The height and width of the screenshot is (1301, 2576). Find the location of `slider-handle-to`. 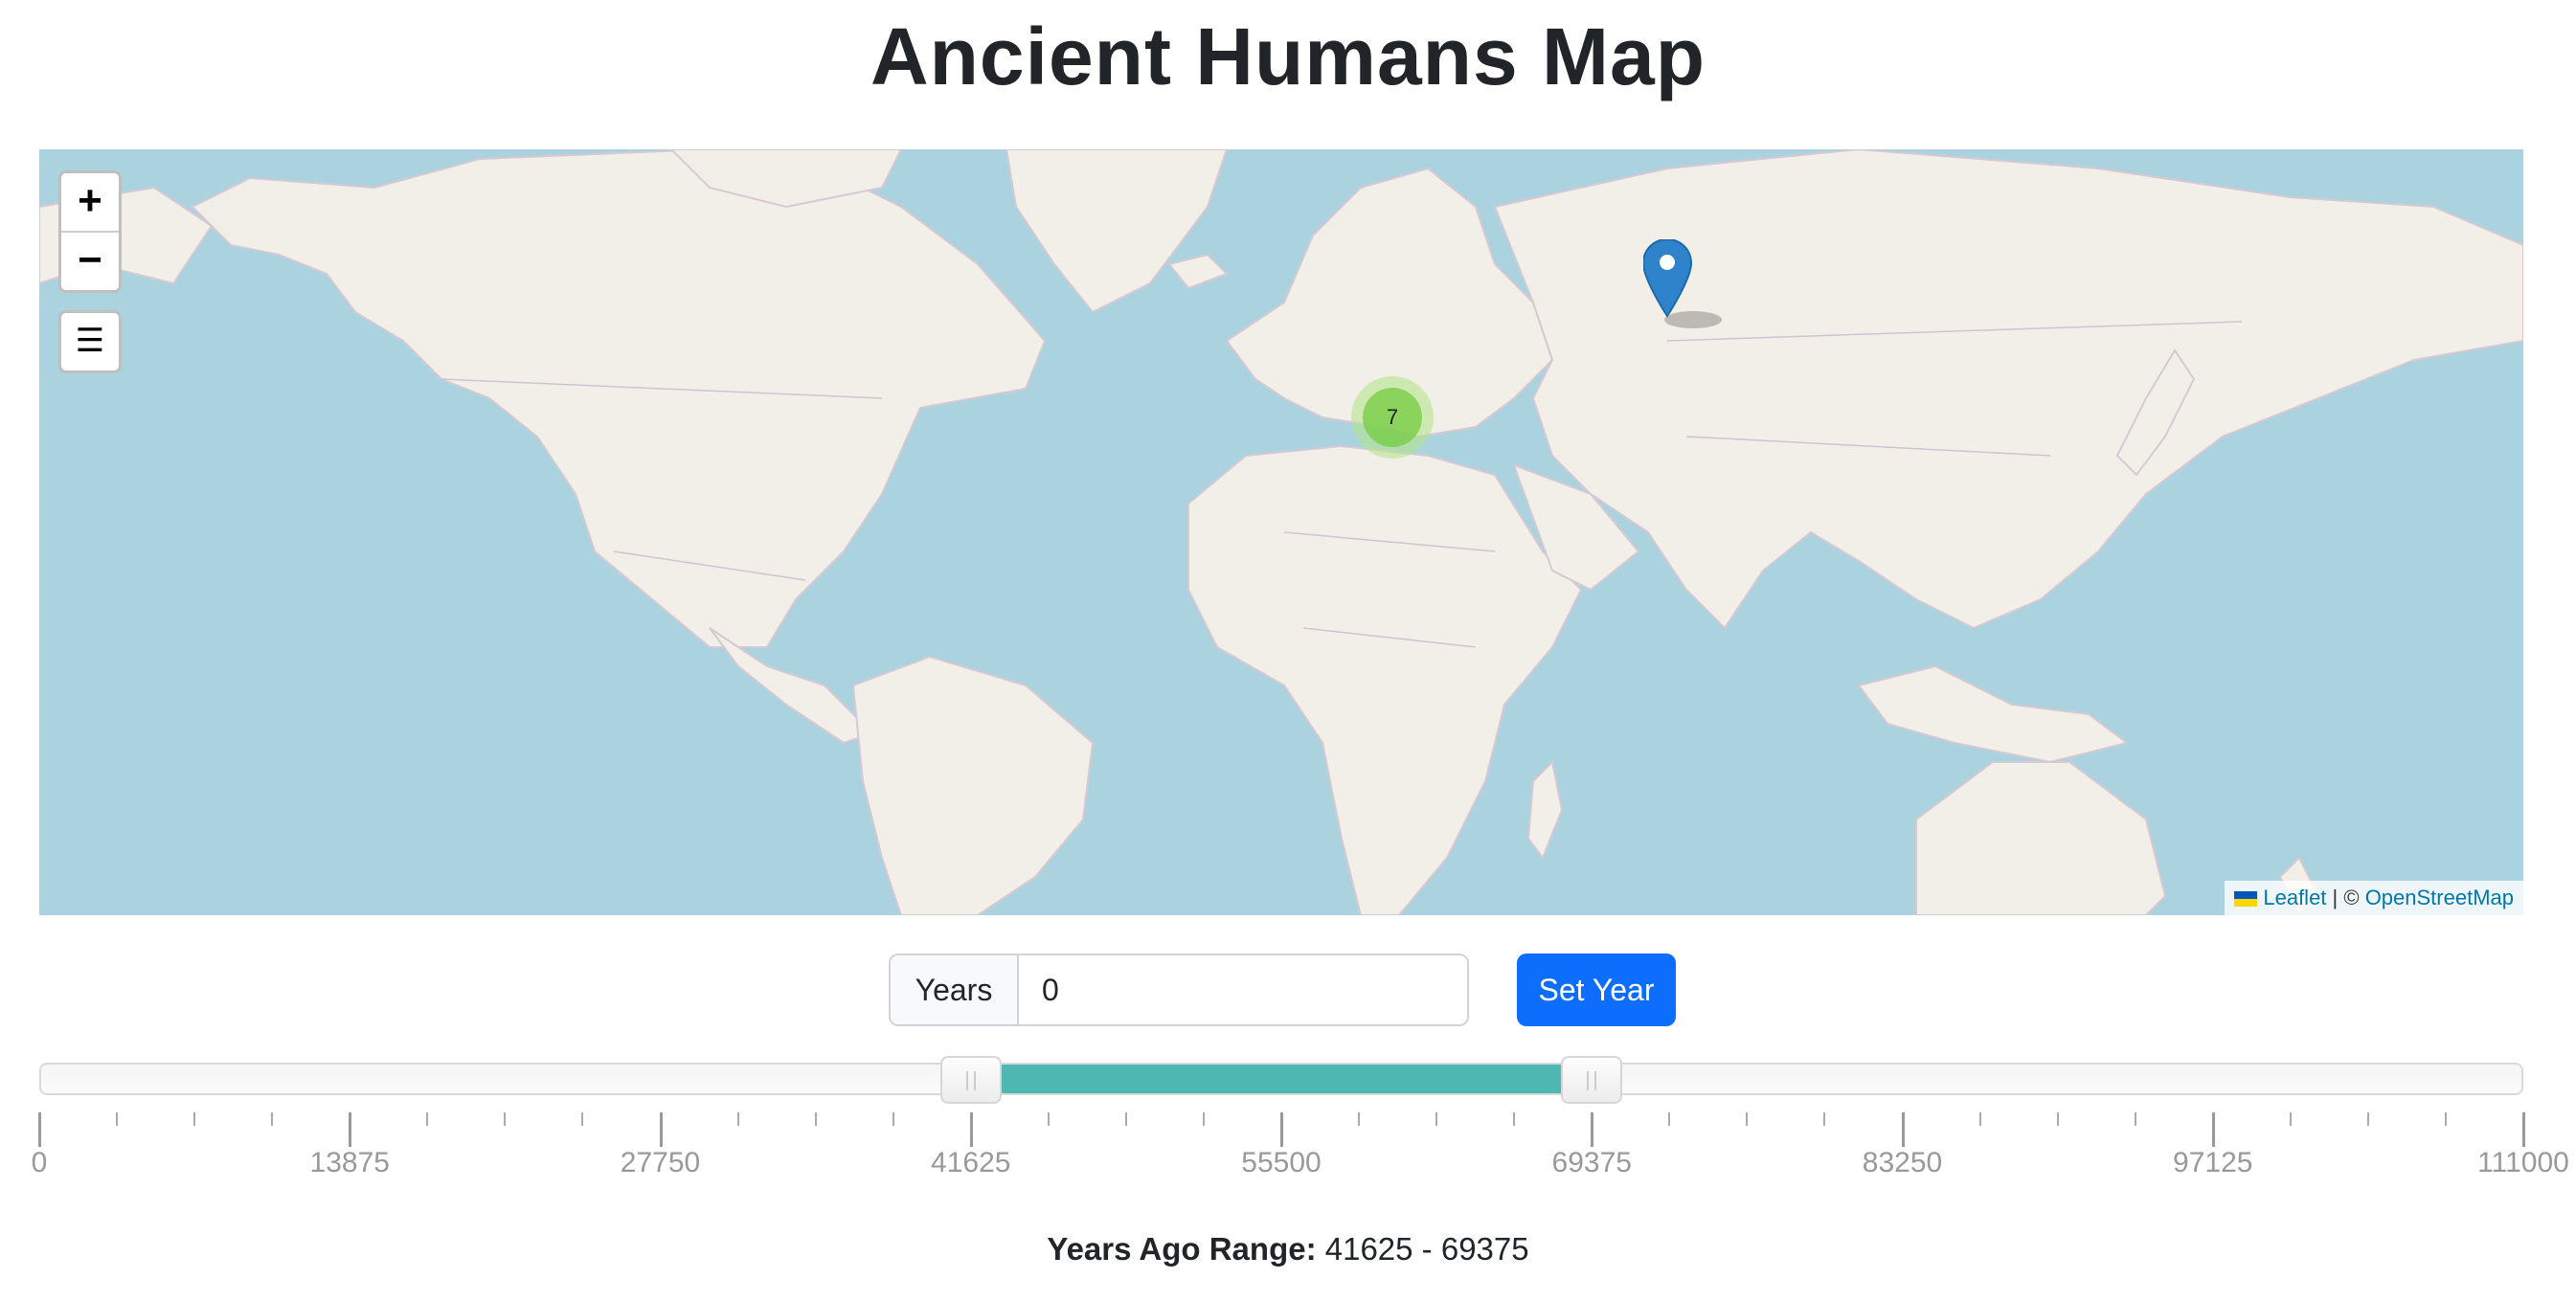

slider-handle-to is located at coordinates (1591, 1080).